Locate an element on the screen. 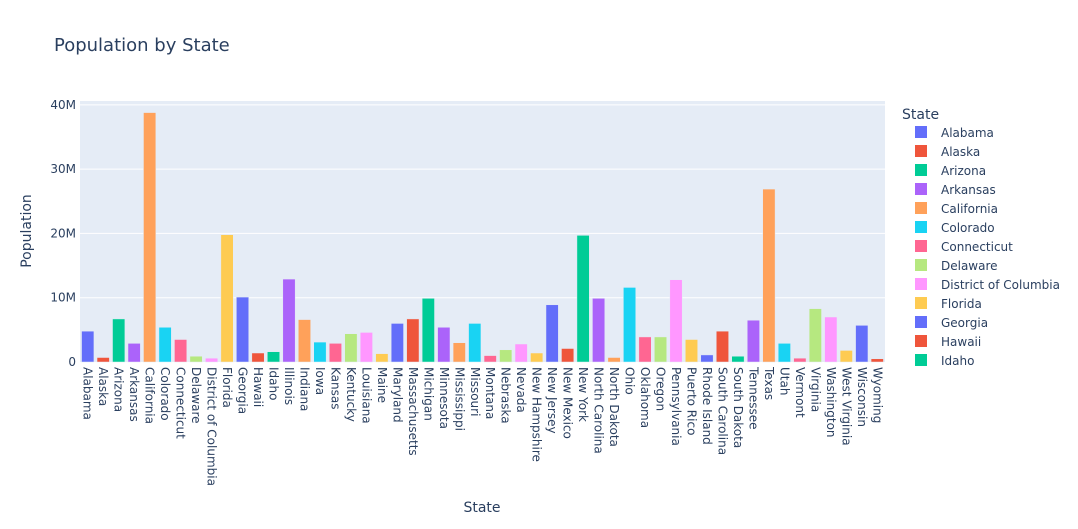 The image size is (1078, 529). bar-south-carolina is located at coordinates (722, 346).